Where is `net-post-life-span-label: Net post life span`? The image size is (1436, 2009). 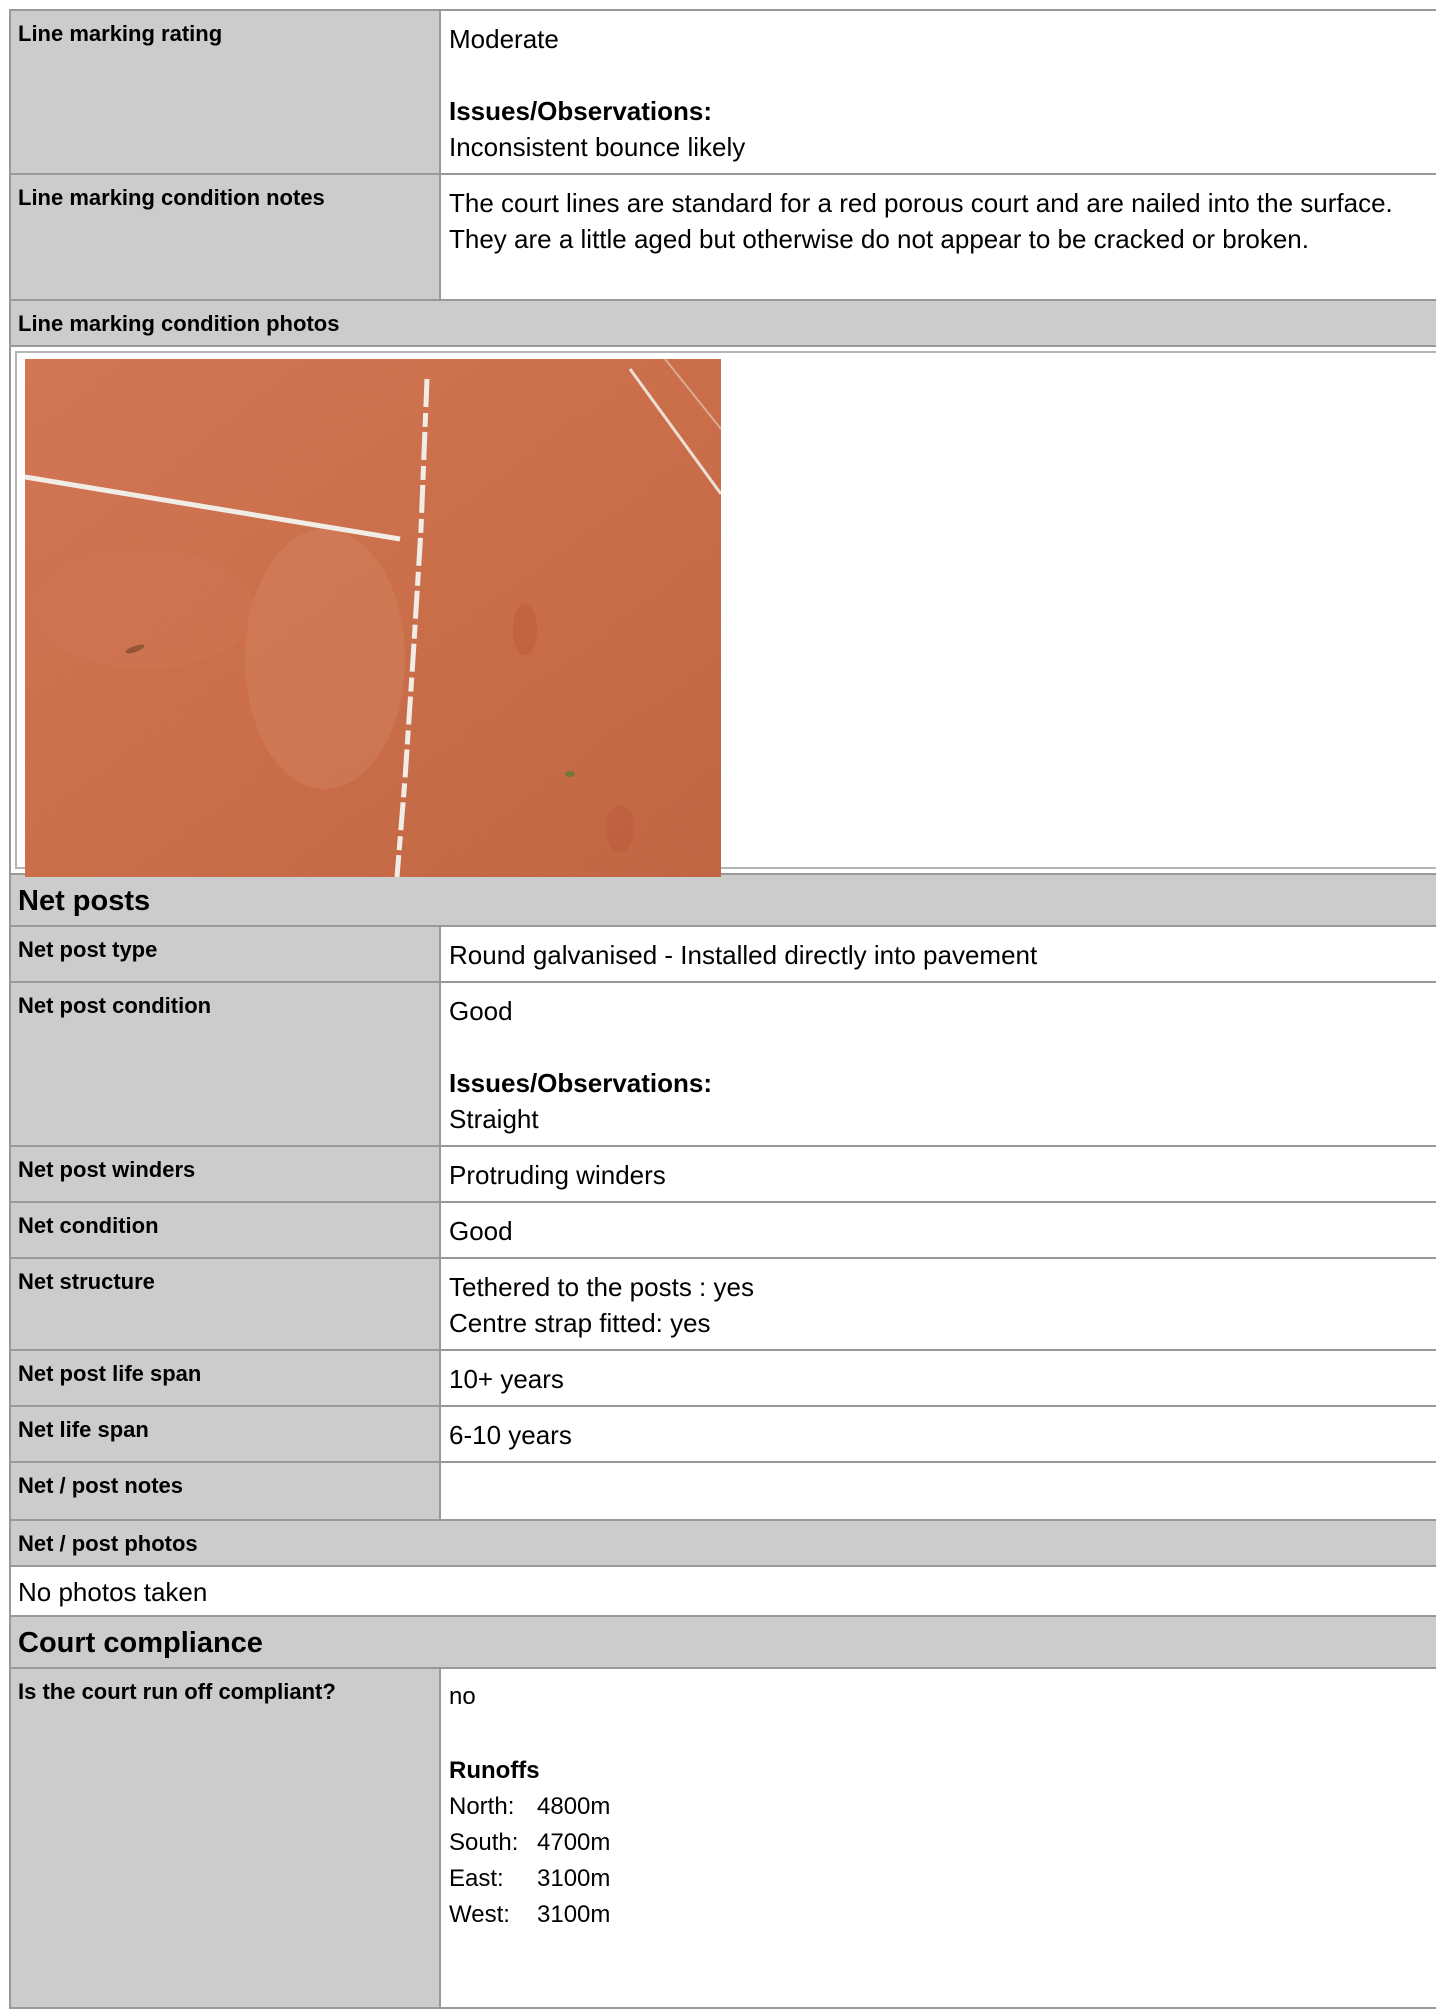
net-post-life-span-label: Net post life span is located at coordinates (225, 1378).